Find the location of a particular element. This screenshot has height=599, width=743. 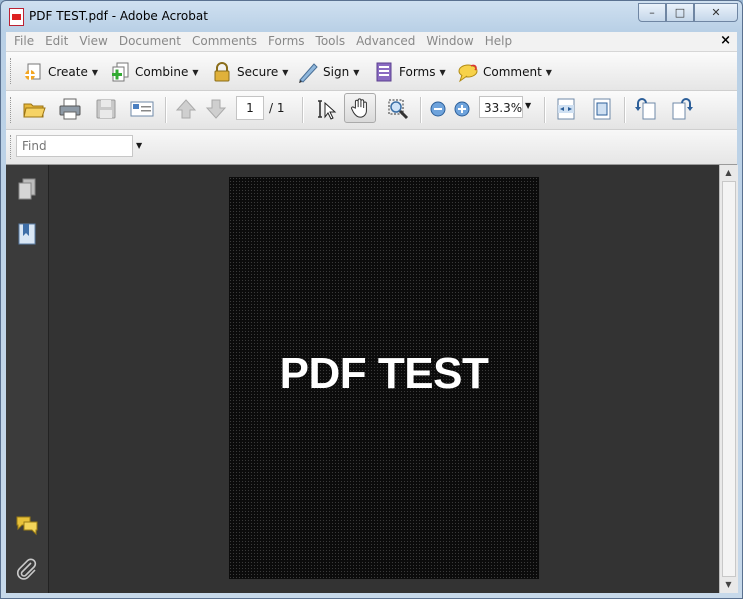

next-page-icon is located at coordinates (216, 109).